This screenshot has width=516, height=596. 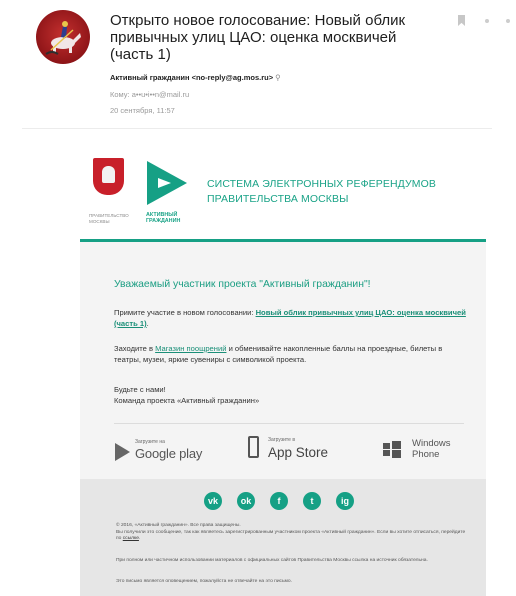 I want to click on windows-phone-label: Windows Phone, so click(x=431, y=449).